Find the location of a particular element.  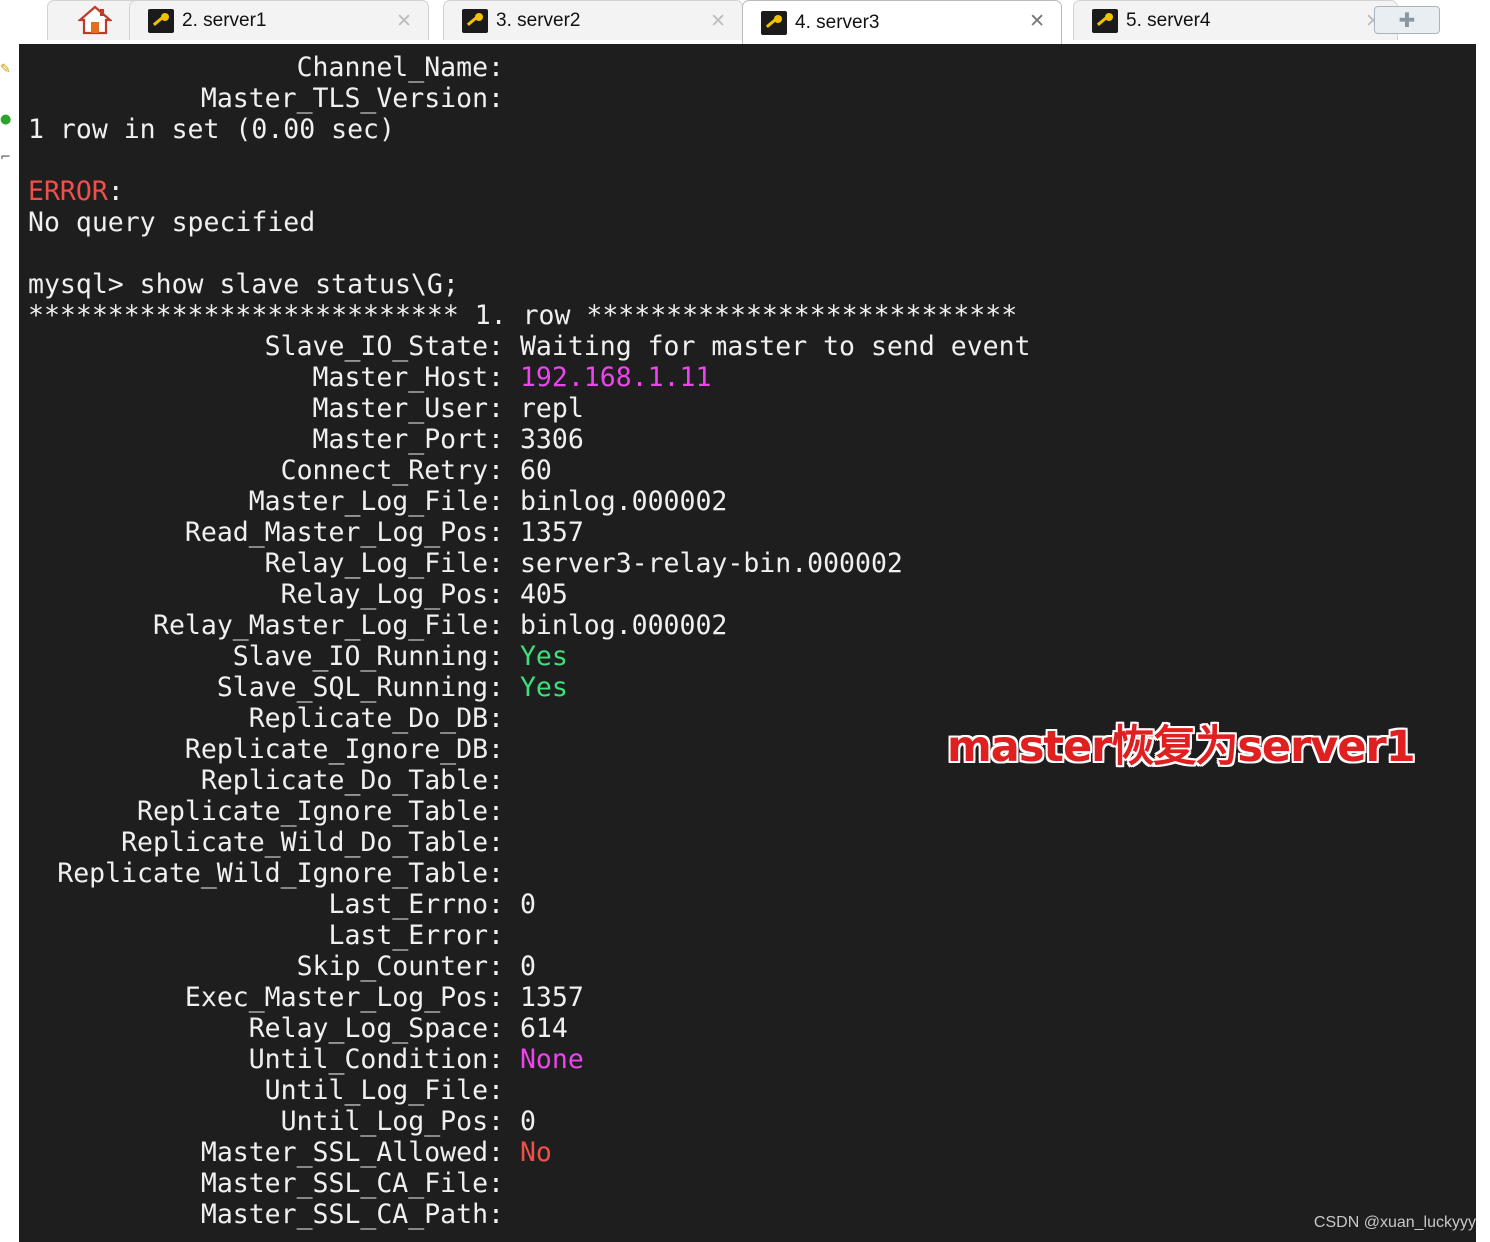

field-line: Until_Log_Pos: 0 is located at coordinates (282, 1121).